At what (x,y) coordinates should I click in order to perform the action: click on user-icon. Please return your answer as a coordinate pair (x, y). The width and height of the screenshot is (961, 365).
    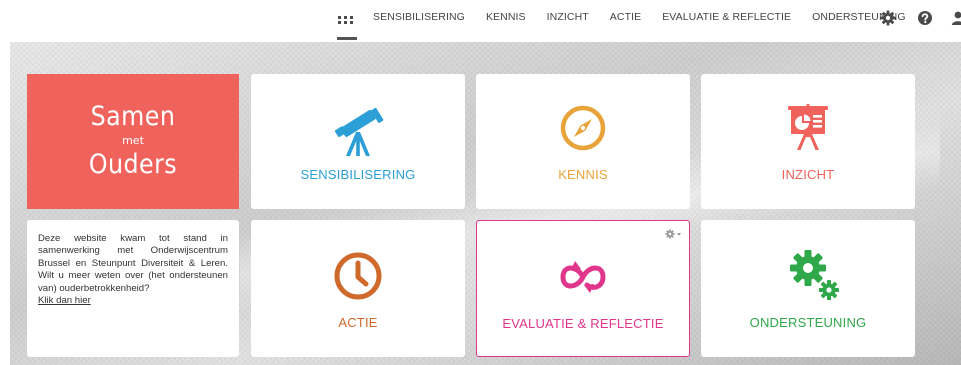
    Looking at the image, I should click on (956, 18).